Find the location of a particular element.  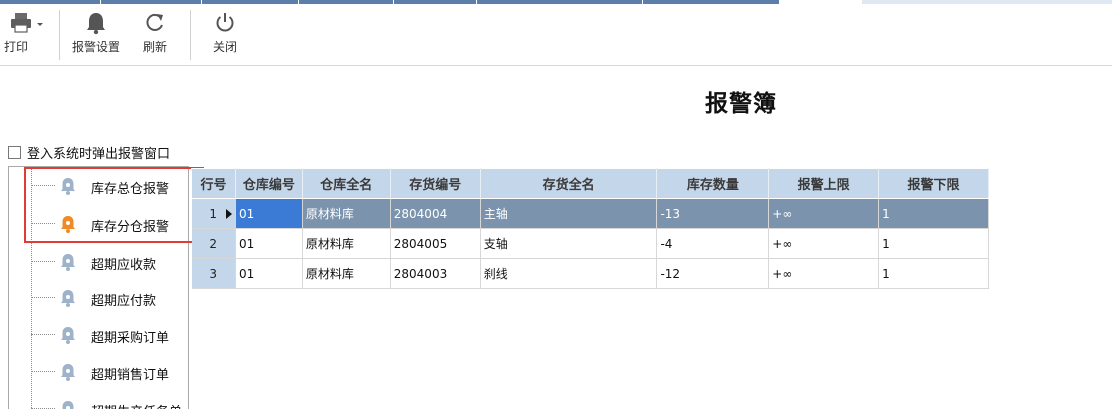

table-cell: -12 is located at coordinates (713, 273).